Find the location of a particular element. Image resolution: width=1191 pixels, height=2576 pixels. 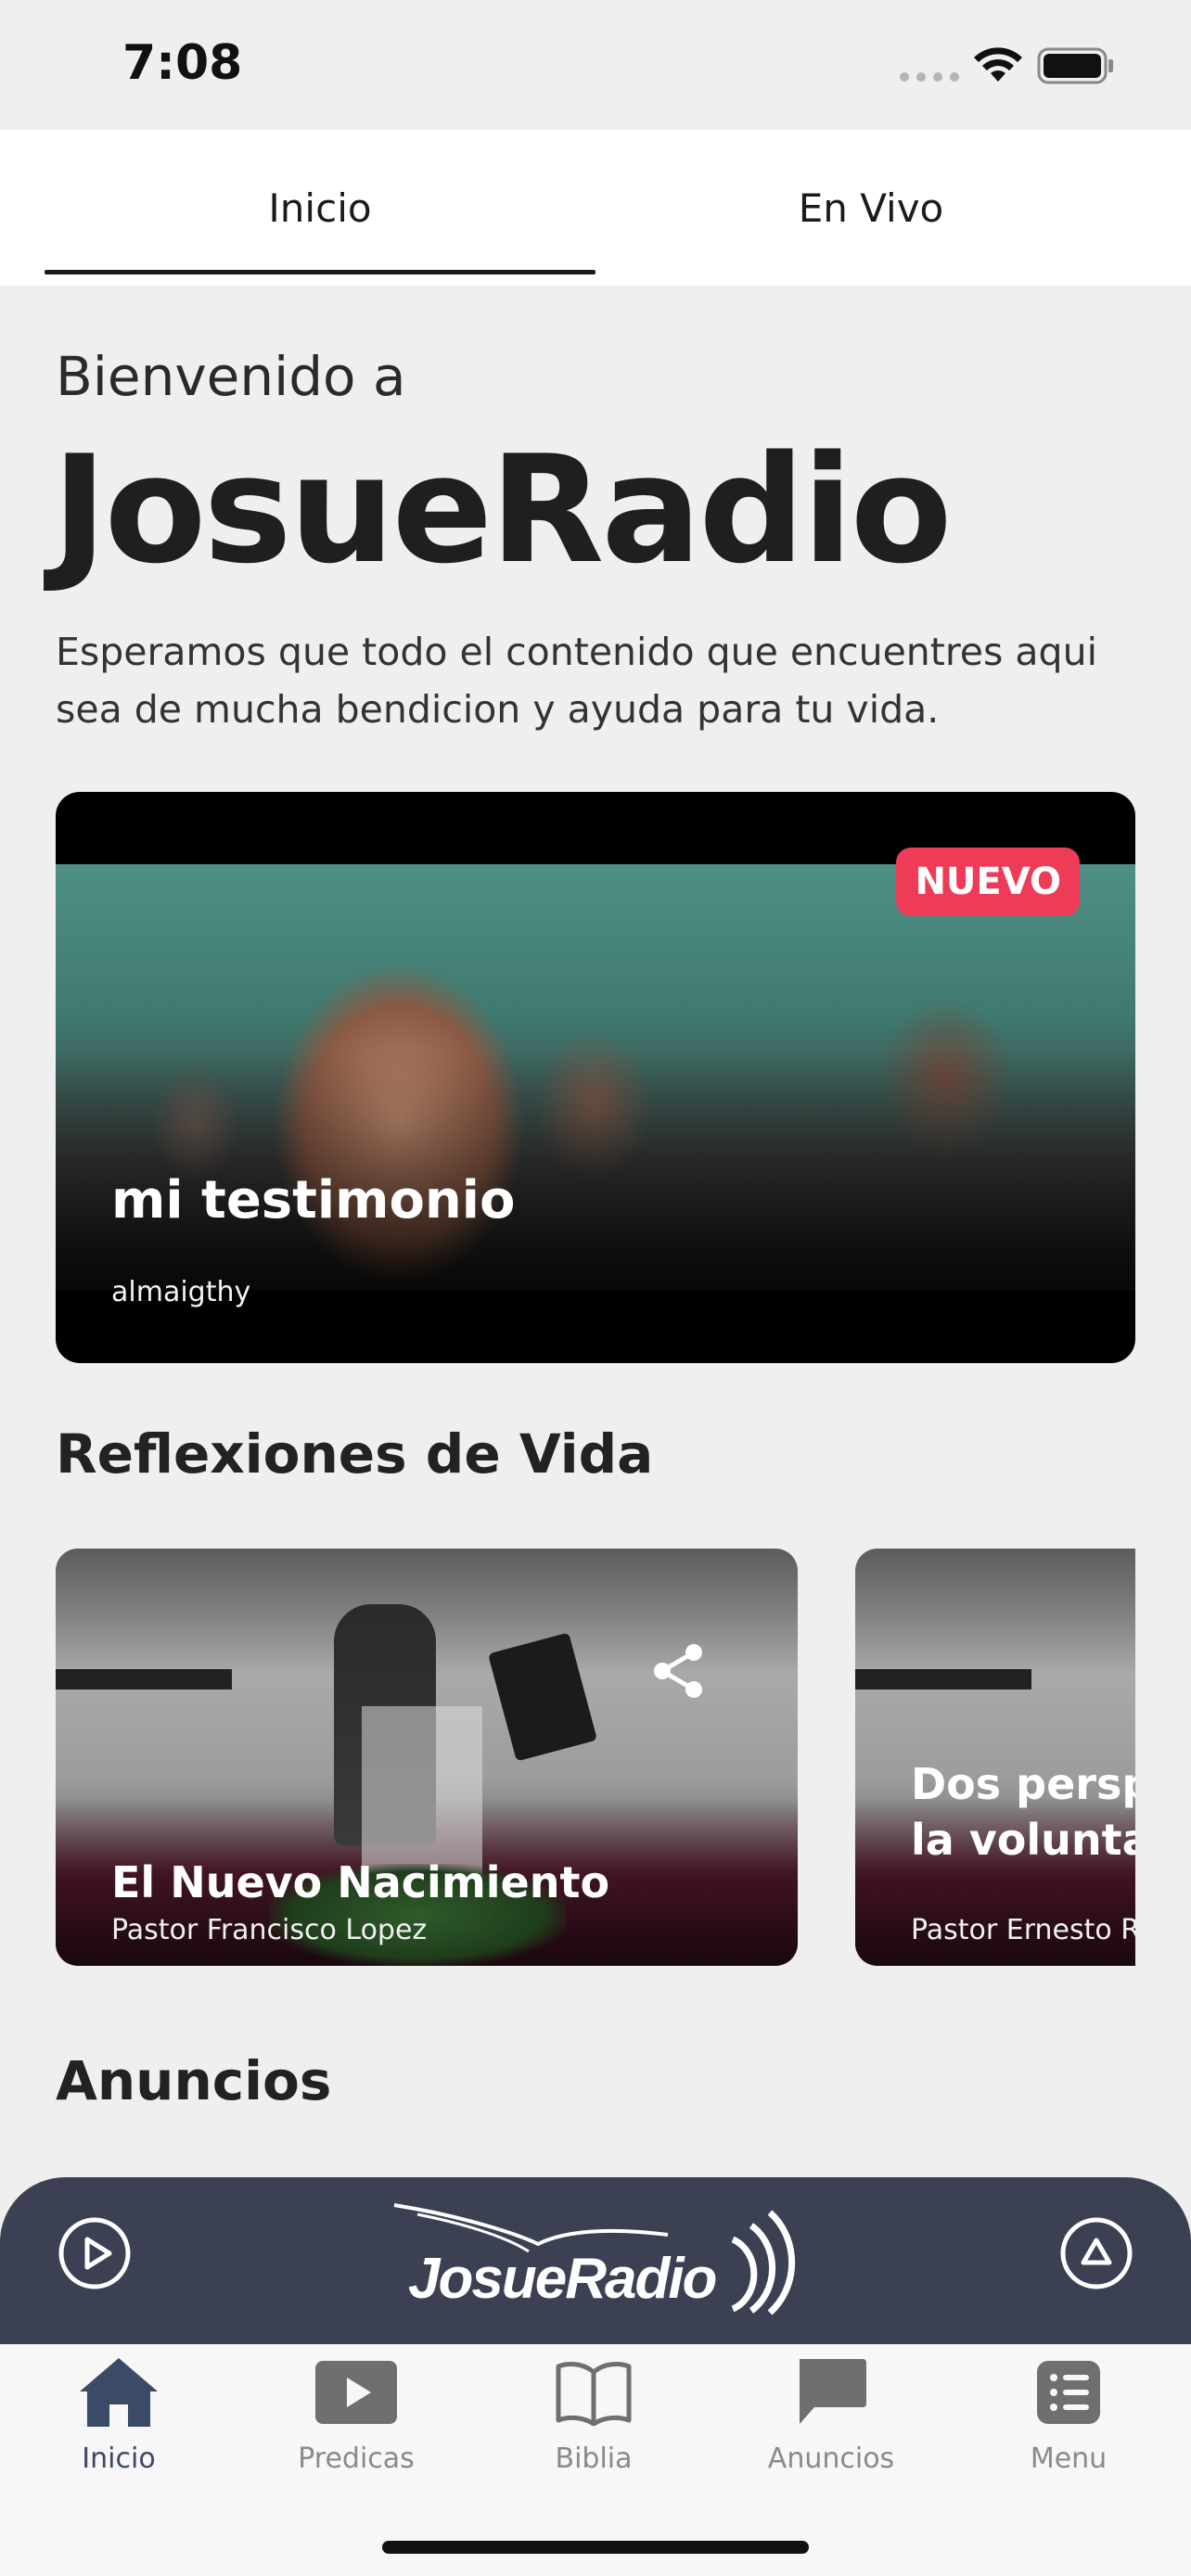

nav-label: Inicio is located at coordinates (119, 2459).